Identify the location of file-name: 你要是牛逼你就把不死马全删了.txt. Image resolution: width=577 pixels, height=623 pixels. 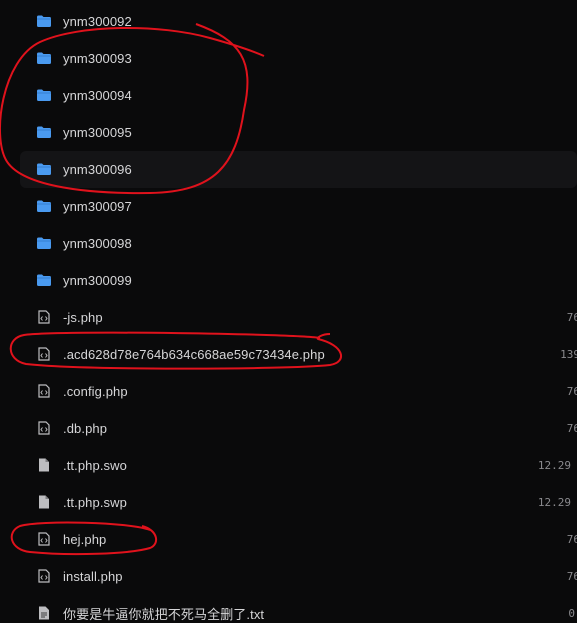
(164, 614).